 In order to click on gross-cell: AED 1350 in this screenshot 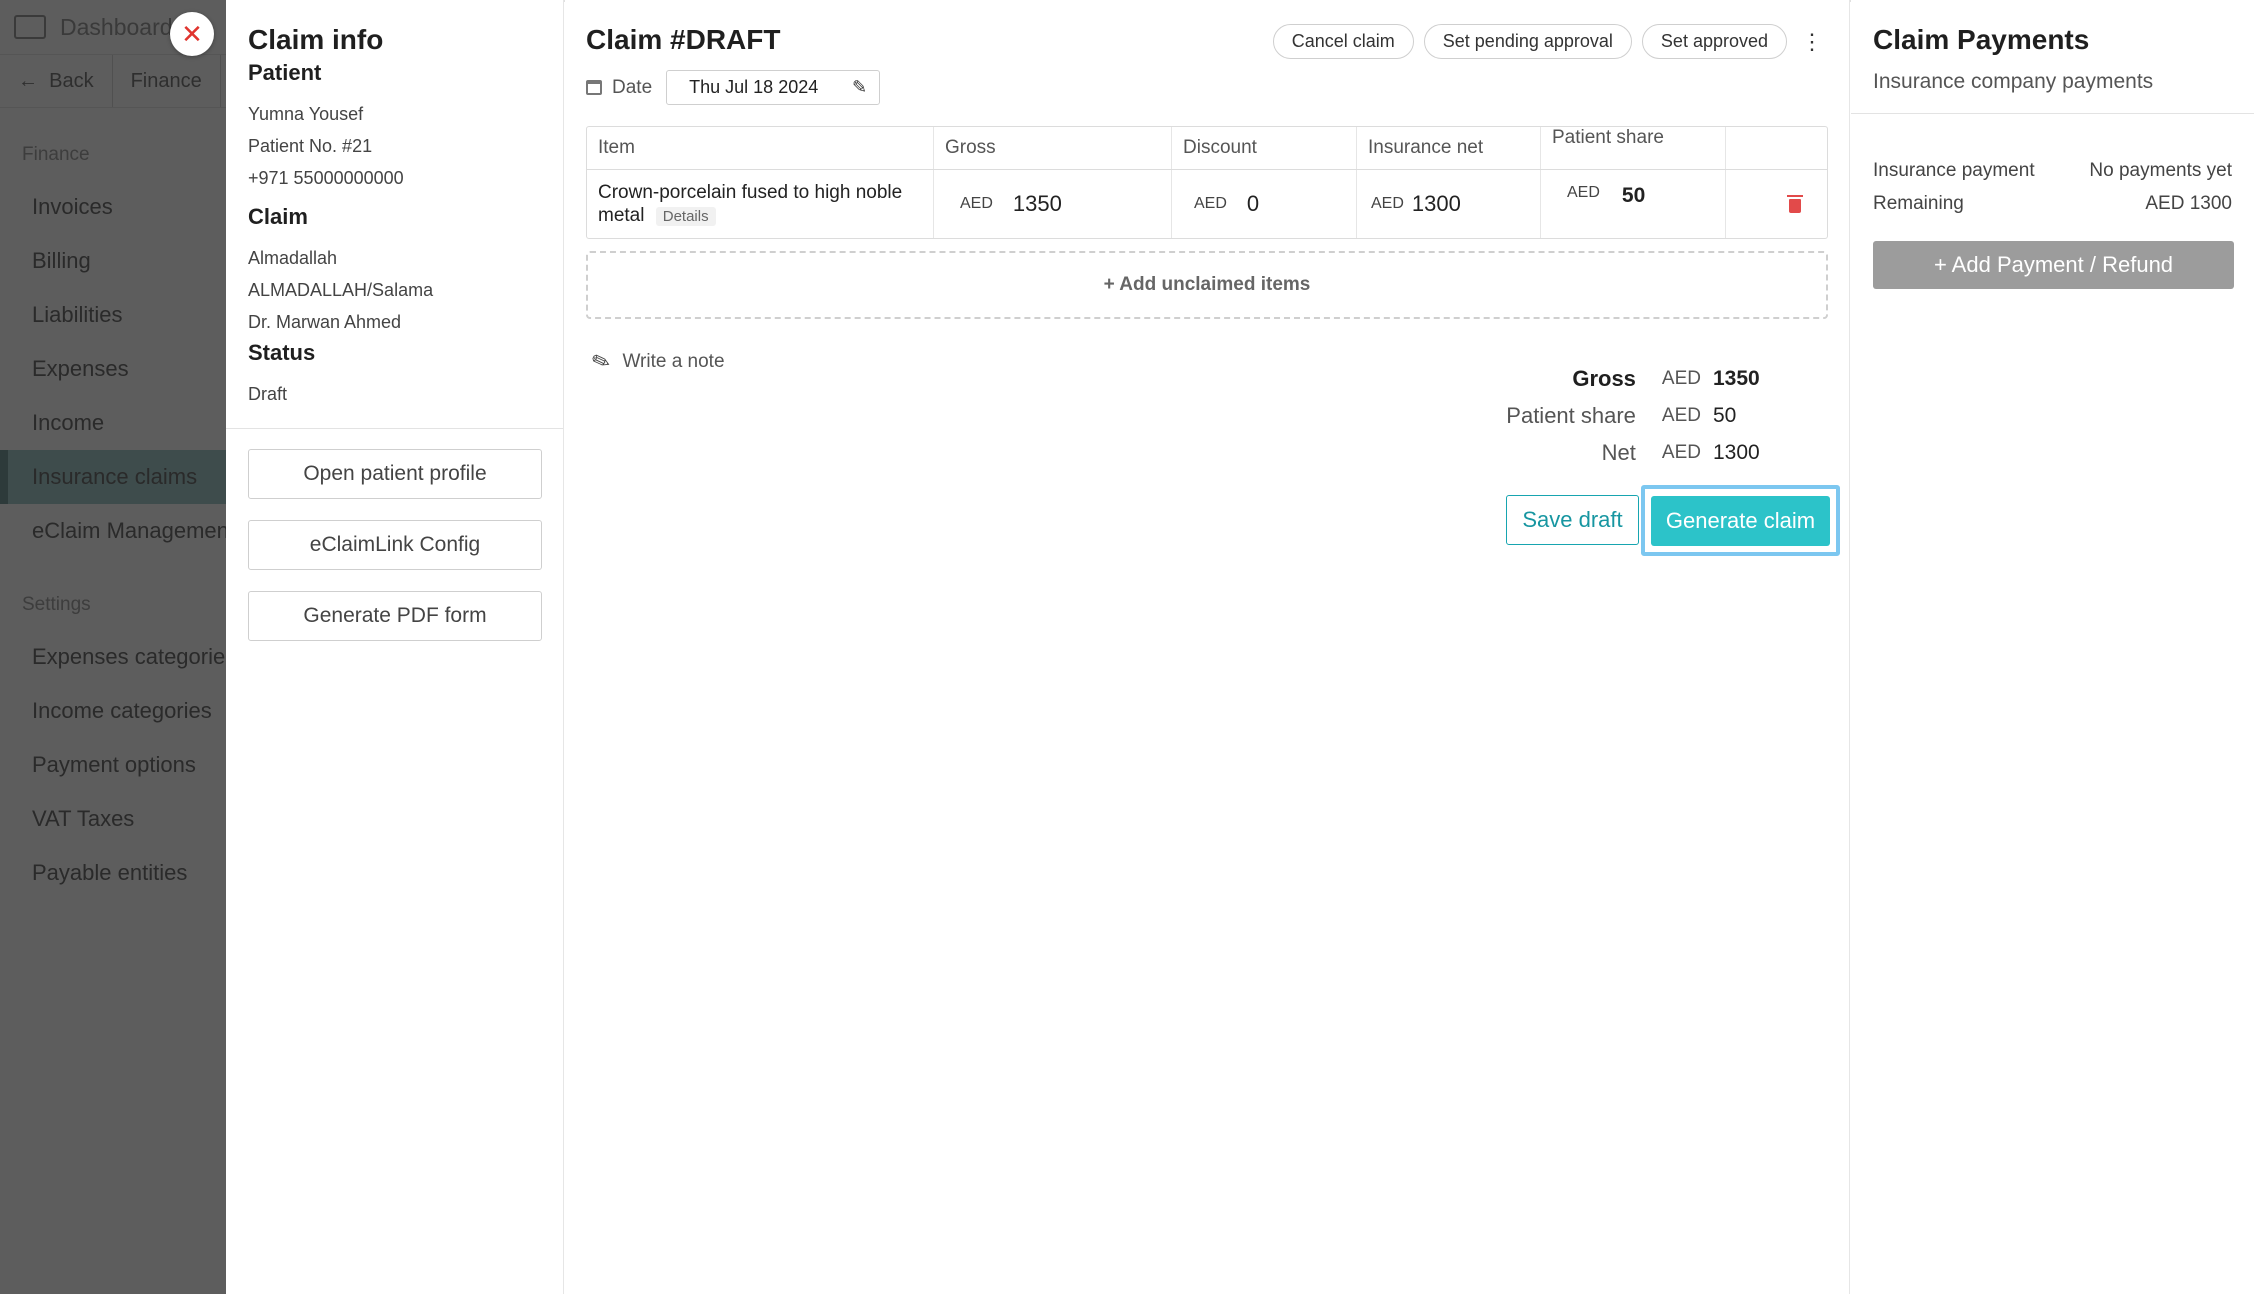, I will do `click(1053, 204)`.